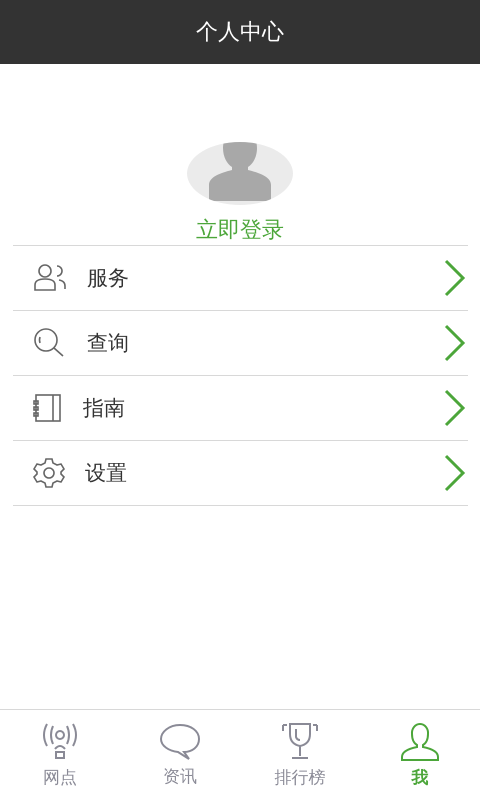 The image size is (480, 800). I want to click on menu-item: 服务, so click(240, 278).